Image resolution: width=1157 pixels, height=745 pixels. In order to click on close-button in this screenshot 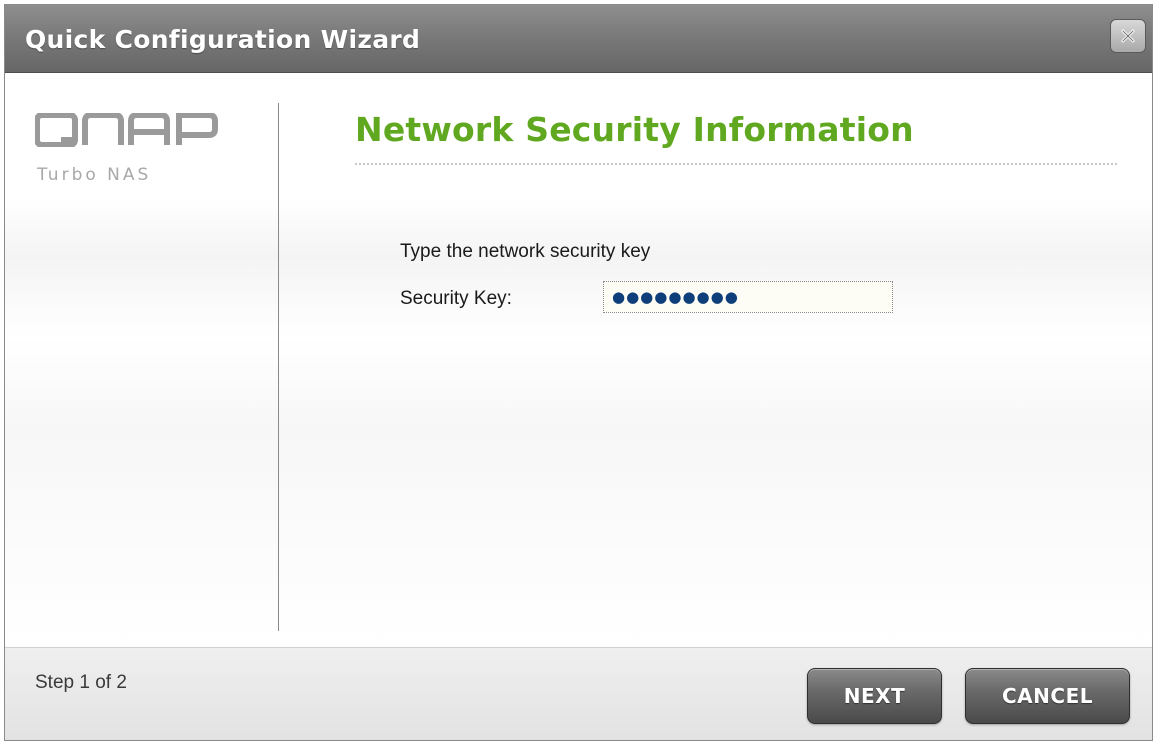, I will do `click(1128, 36)`.